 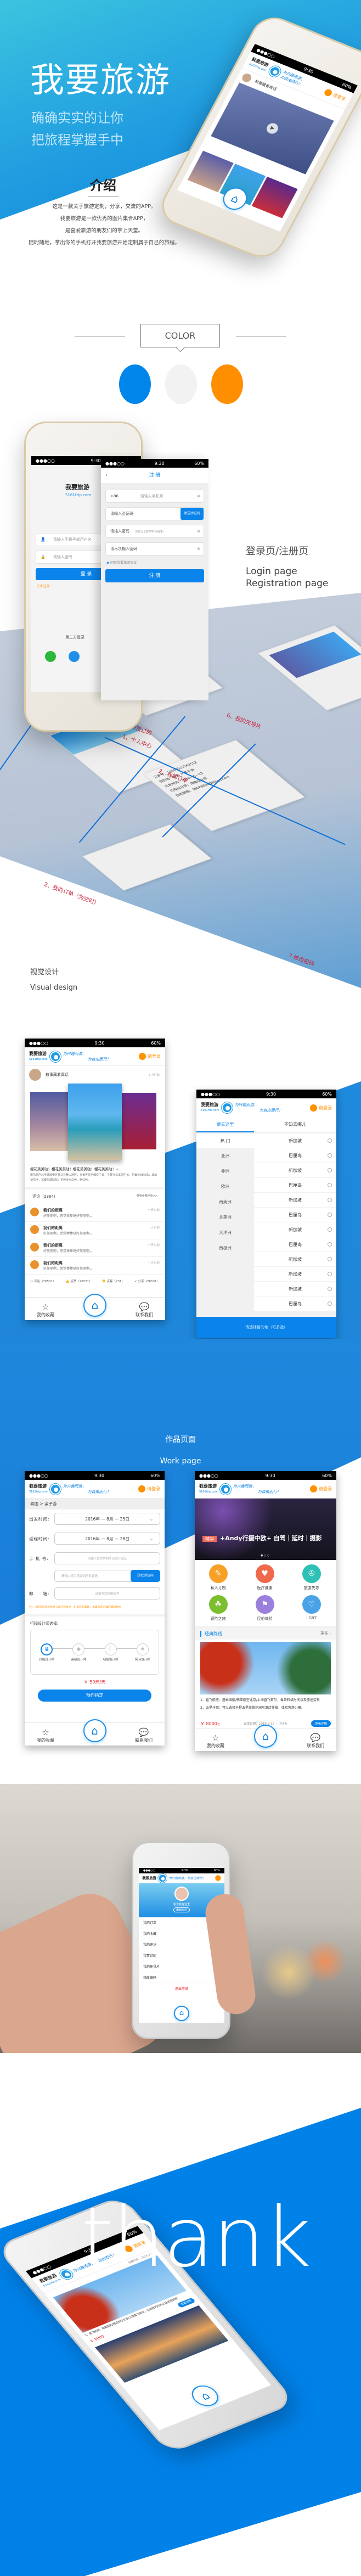 What do you see at coordinates (181, 1988) in the screenshot?
I see `logout-button: 退出登录` at bounding box center [181, 1988].